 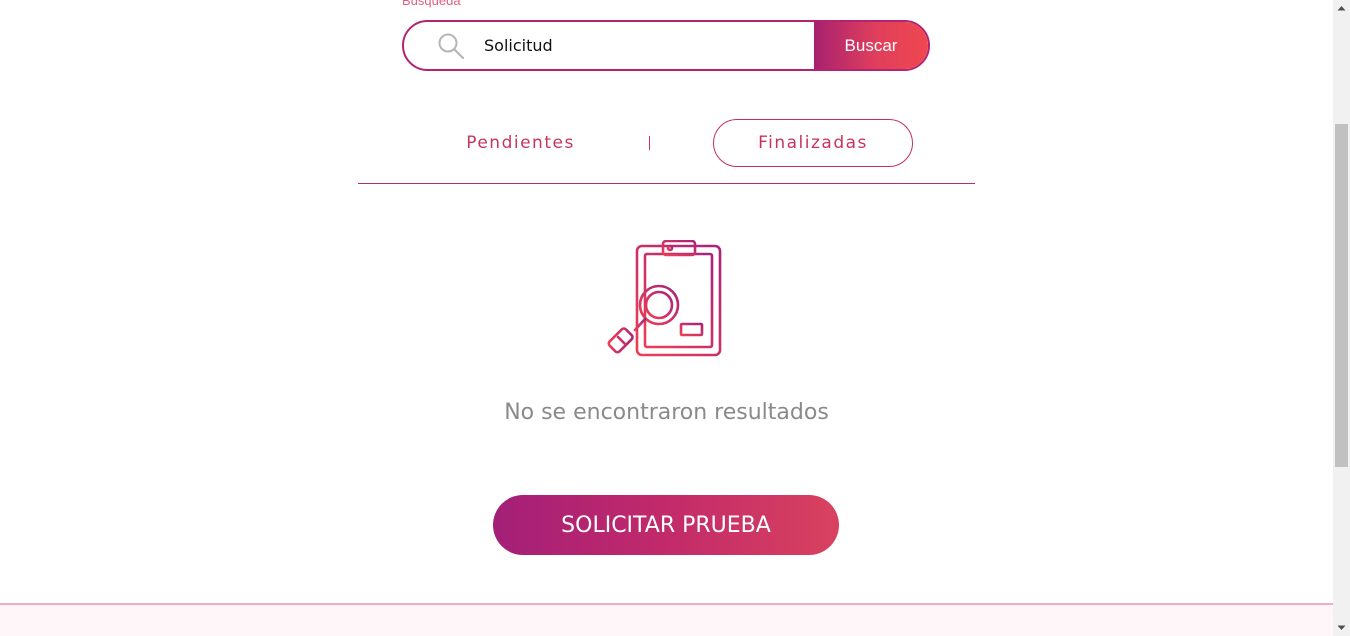 I want to click on scrollbar, so click(x=1341, y=318).